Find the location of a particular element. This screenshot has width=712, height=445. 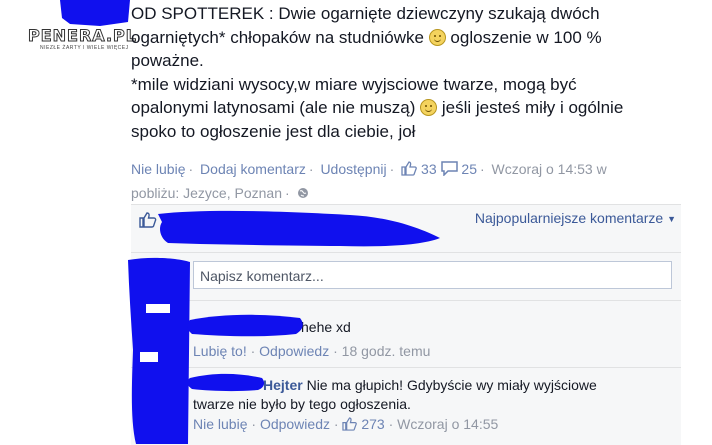

comment-actions: Lubię to! · Odpowiedz · 18 godz. temu is located at coordinates (312, 351).